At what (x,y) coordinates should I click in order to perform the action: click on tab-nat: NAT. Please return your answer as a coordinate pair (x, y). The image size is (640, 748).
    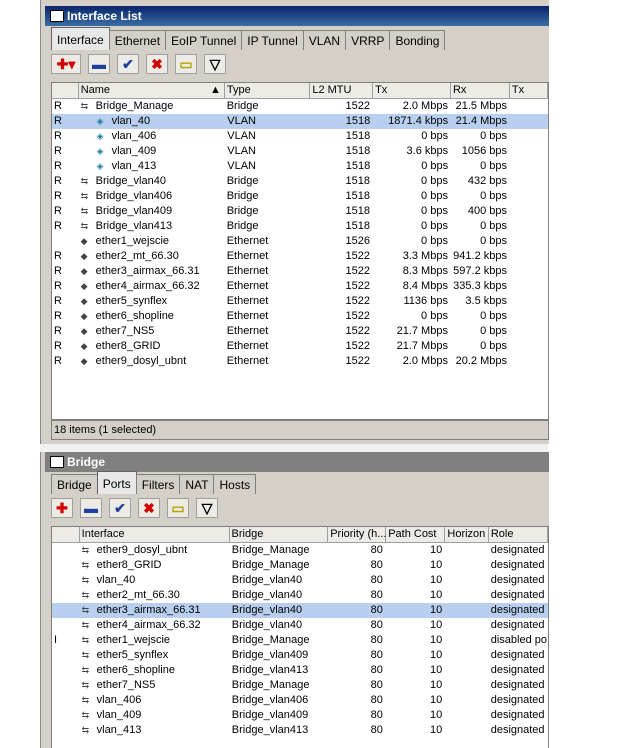
    Looking at the image, I should click on (197, 484).